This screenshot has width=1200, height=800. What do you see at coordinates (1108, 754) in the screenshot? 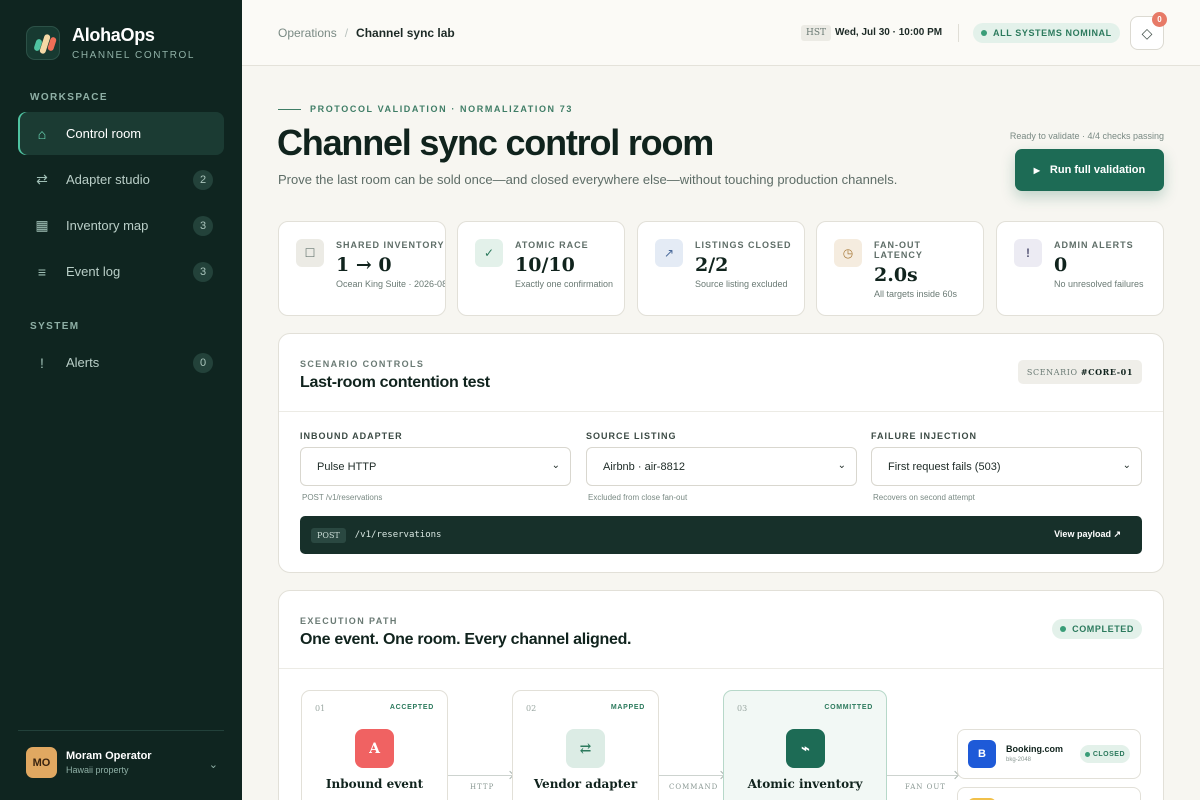
I see `channel-status-label: CLOSED` at bounding box center [1108, 754].